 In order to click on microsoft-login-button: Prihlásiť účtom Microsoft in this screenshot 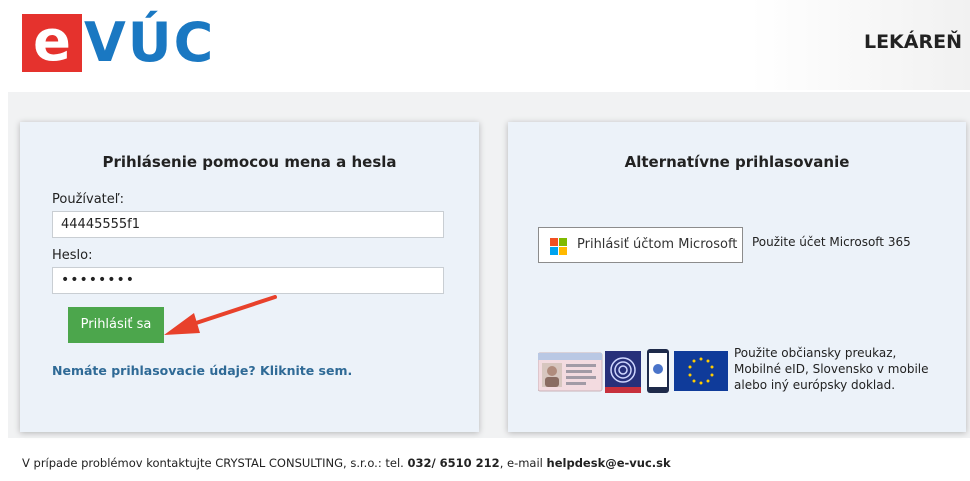, I will do `click(640, 245)`.